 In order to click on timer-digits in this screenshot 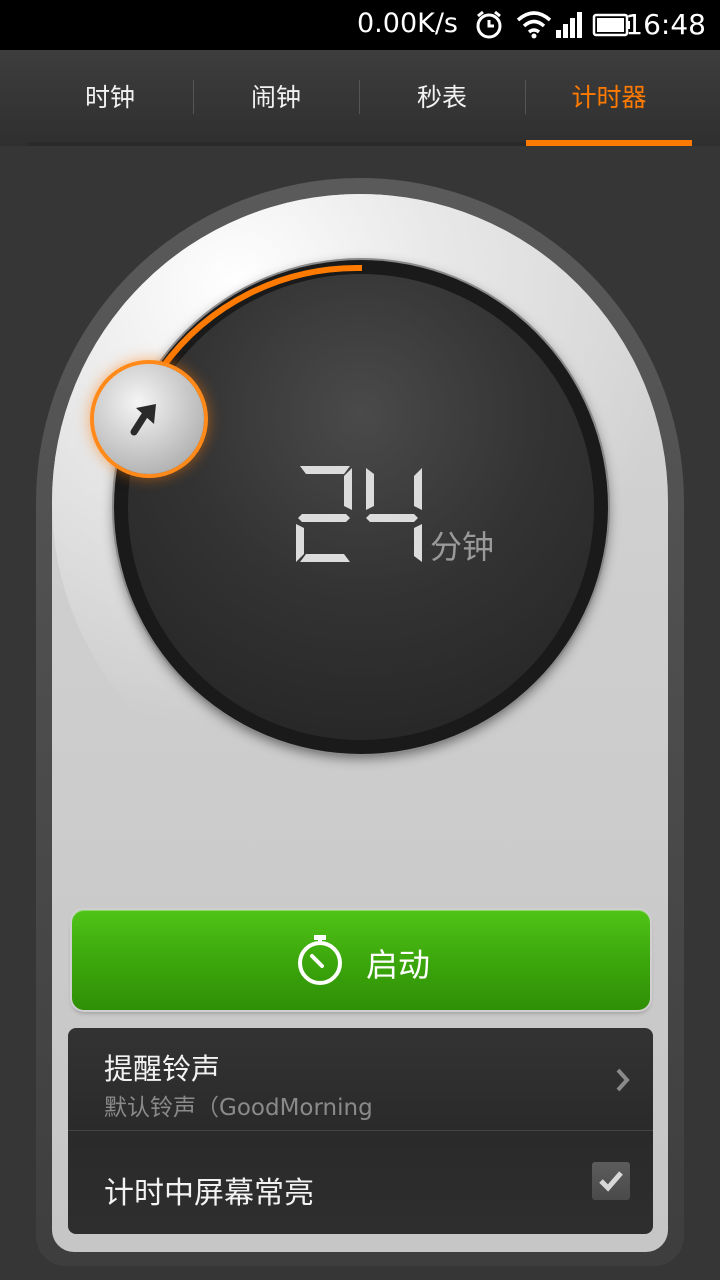, I will do `click(359, 514)`.